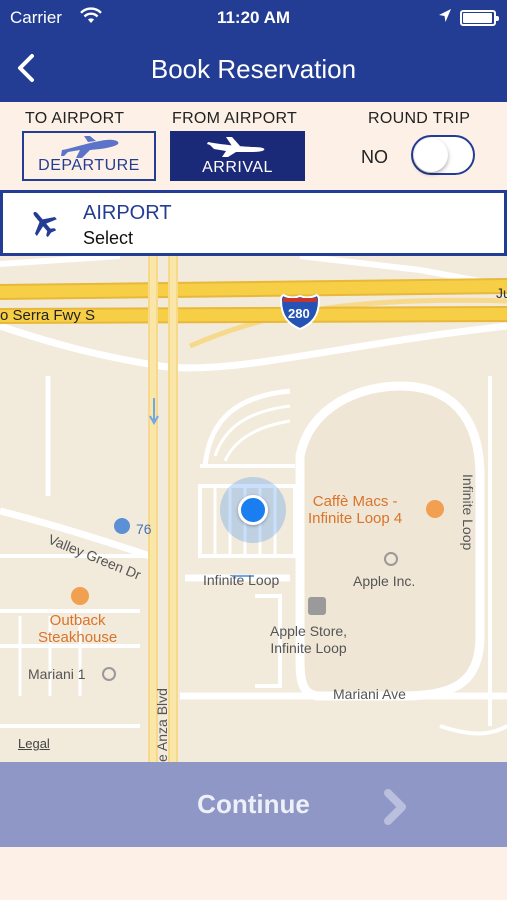 This screenshot has height=900, width=507. What do you see at coordinates (374, 157) in the screenshot?
I see `round-trip-value: NO` at bounding box center [374, 157].